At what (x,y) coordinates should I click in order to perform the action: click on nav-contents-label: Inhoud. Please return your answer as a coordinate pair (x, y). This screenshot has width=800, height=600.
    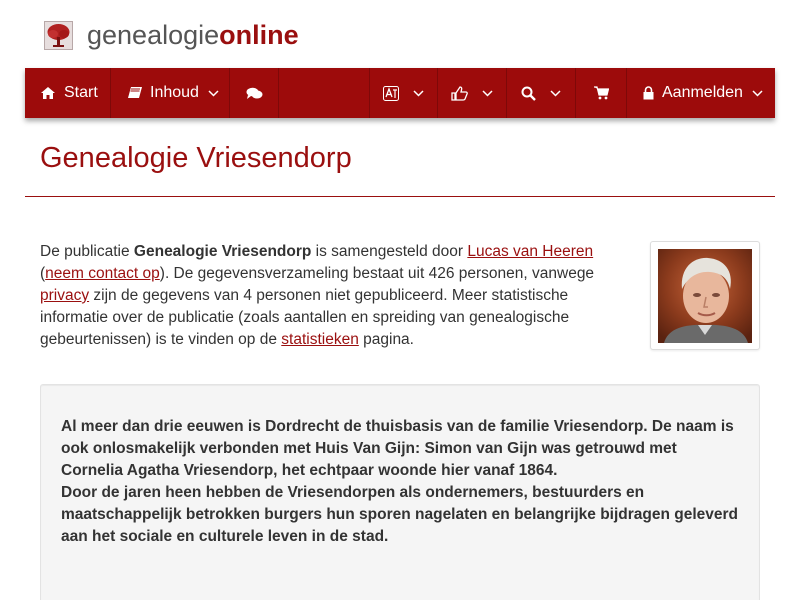
    Looking at the image, I should click on (174, 92).